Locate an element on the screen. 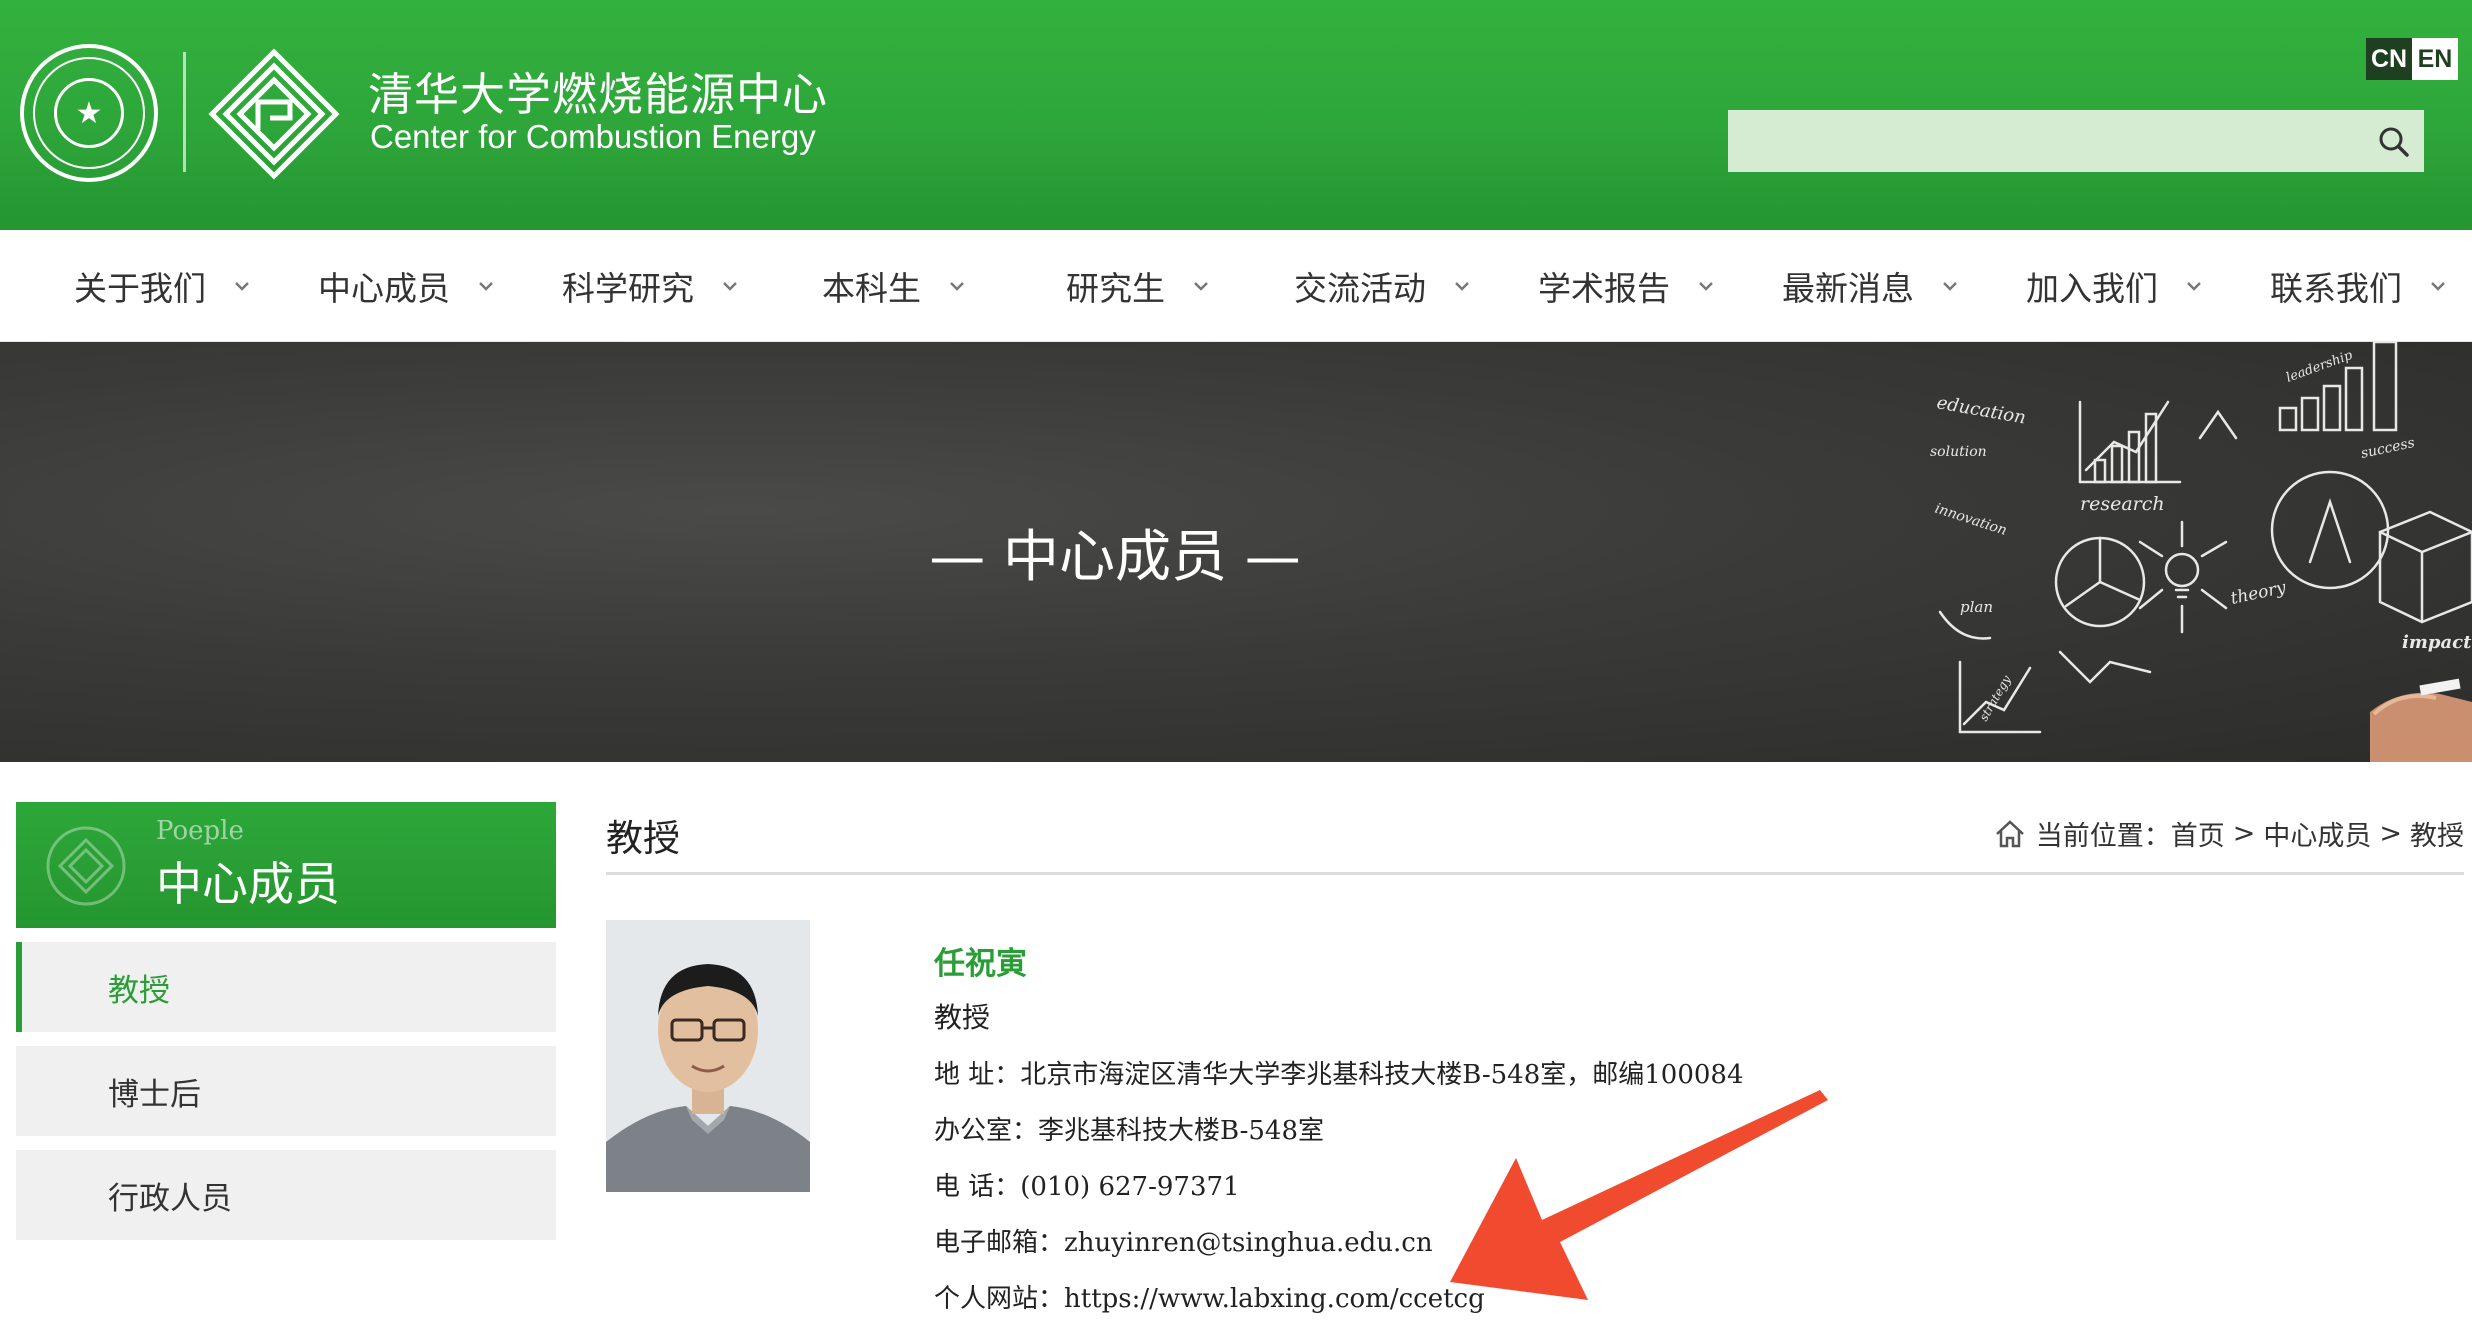  breadcrumb-prefix: 当前位置： is located at coordinates (2103, 836).